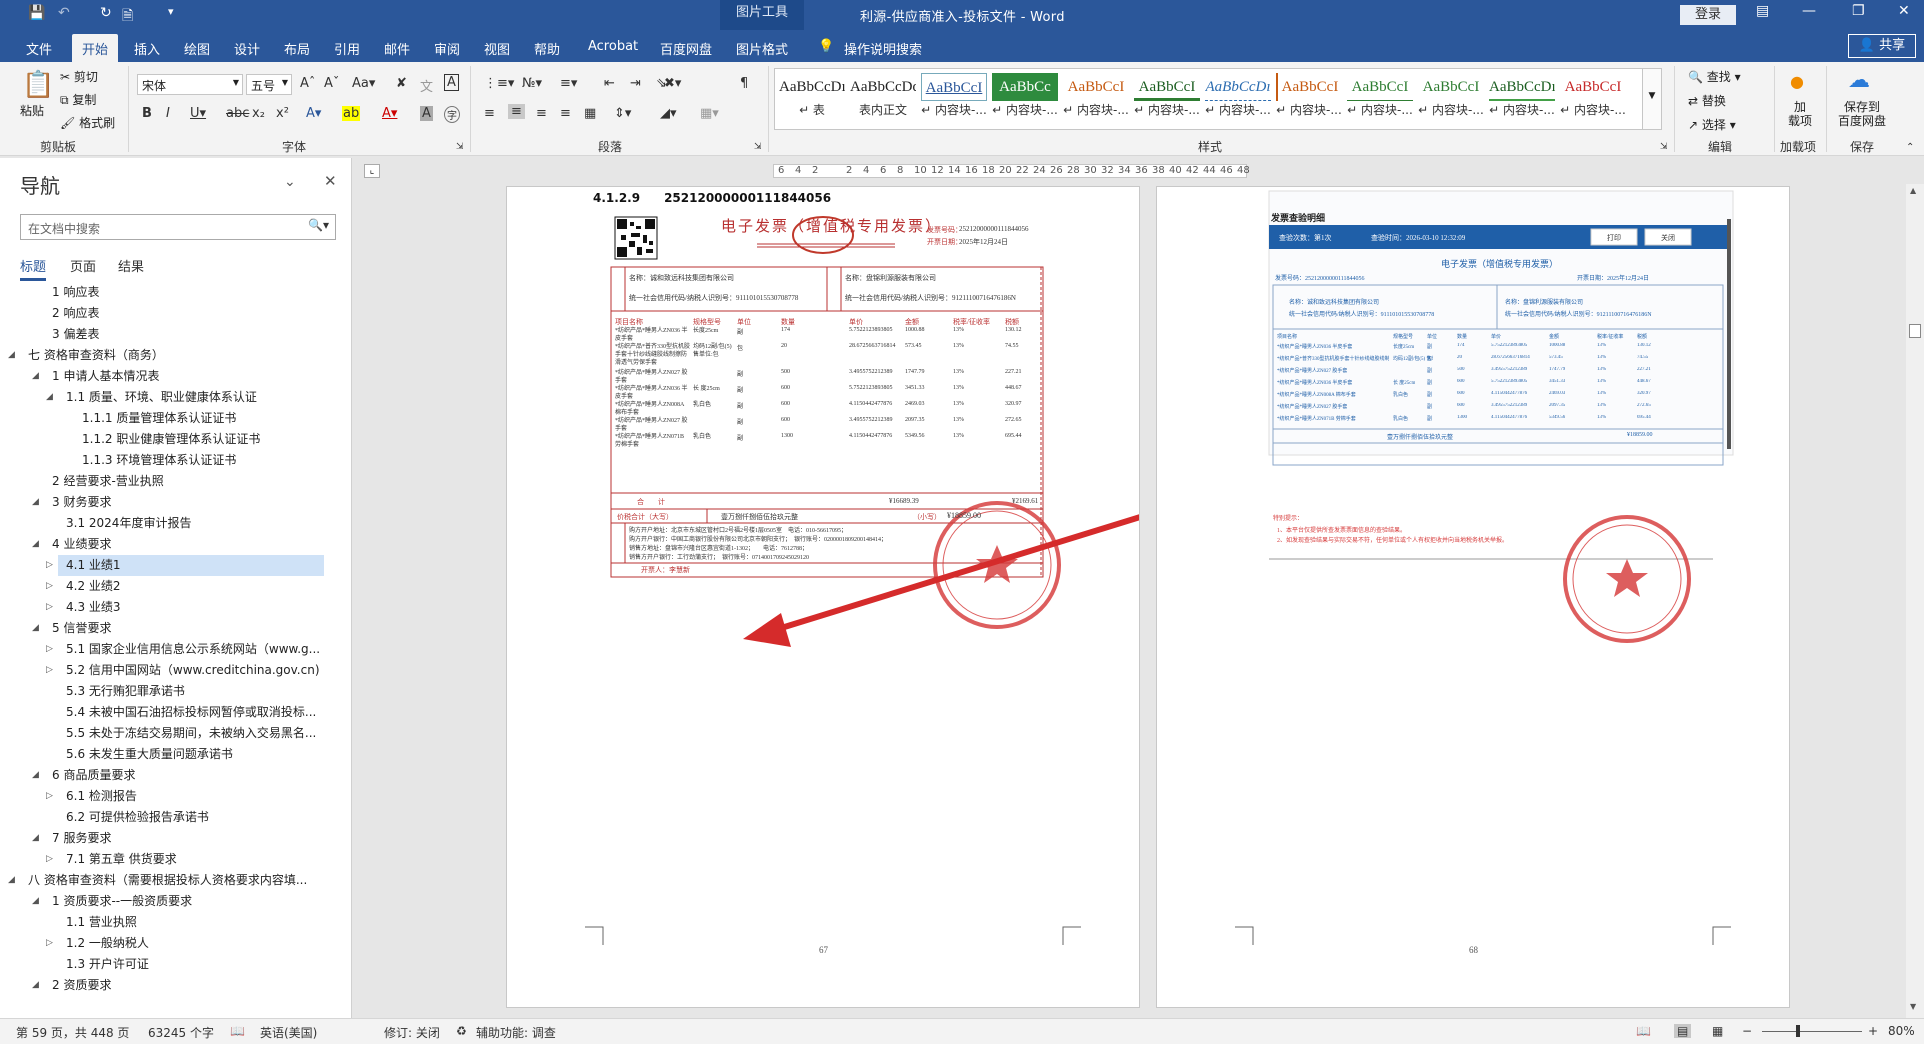  Describe the element at coordinates (64, 13) in the screenshot. I see `undo-icon: ↶` at that location.